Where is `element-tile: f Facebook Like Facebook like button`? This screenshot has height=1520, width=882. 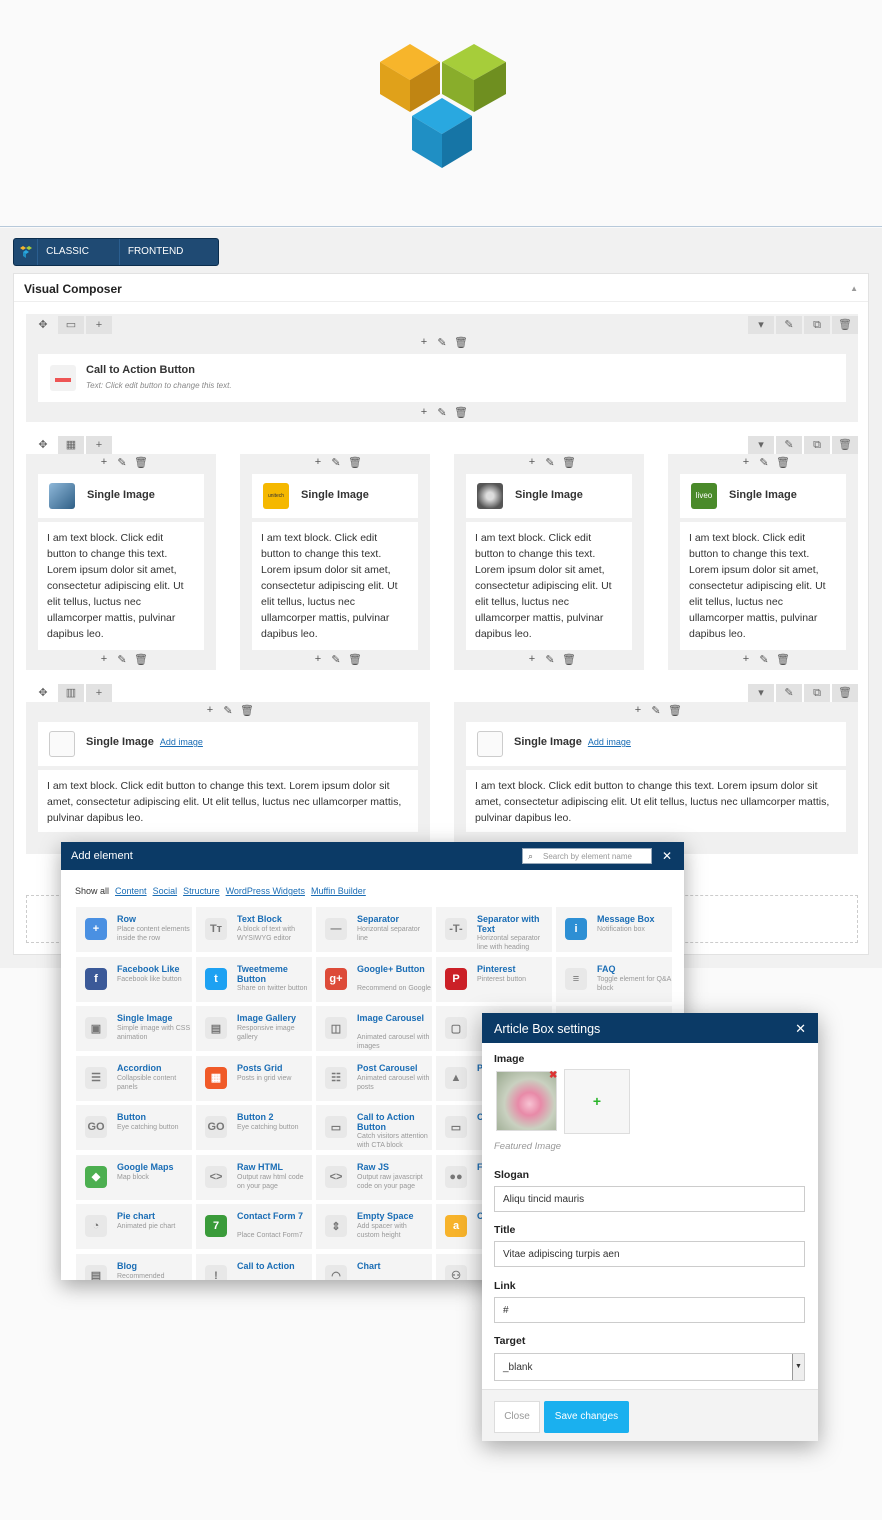
element-tile: f Facebook Like Facebook like button is located at coordinates (134, 979).